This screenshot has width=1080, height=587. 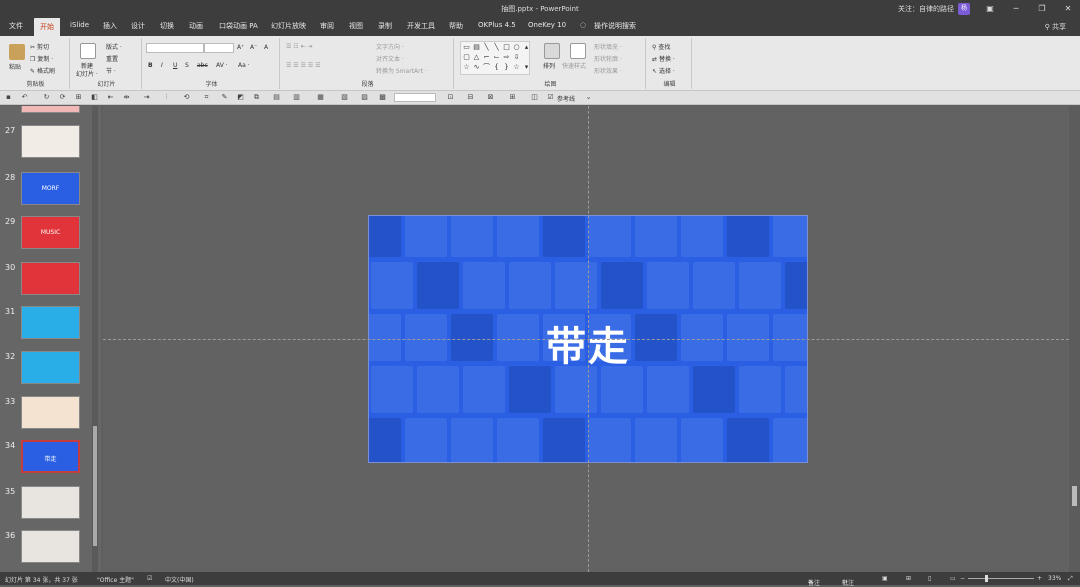 What do you see at coordinates (187, 65) in the screenshot?
I see `shadow-button: S` at bounding box center [187, 65].